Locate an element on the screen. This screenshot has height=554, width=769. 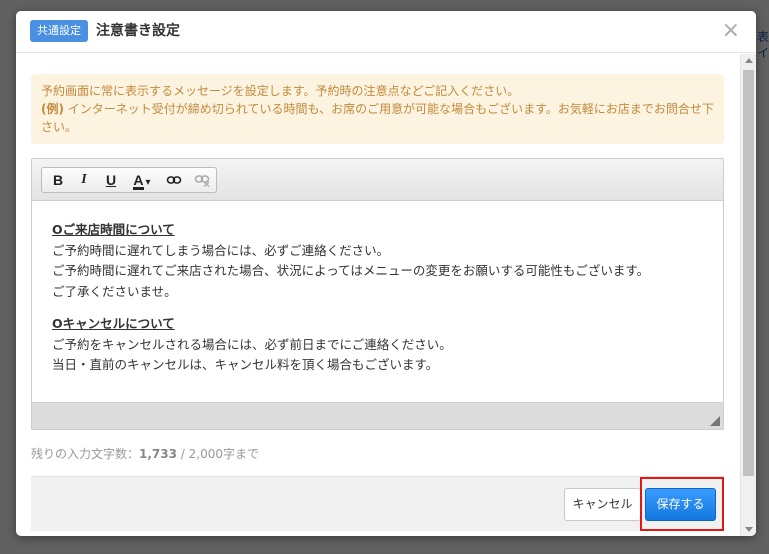
modal-scrollbar is located at coordinates (748, 295).